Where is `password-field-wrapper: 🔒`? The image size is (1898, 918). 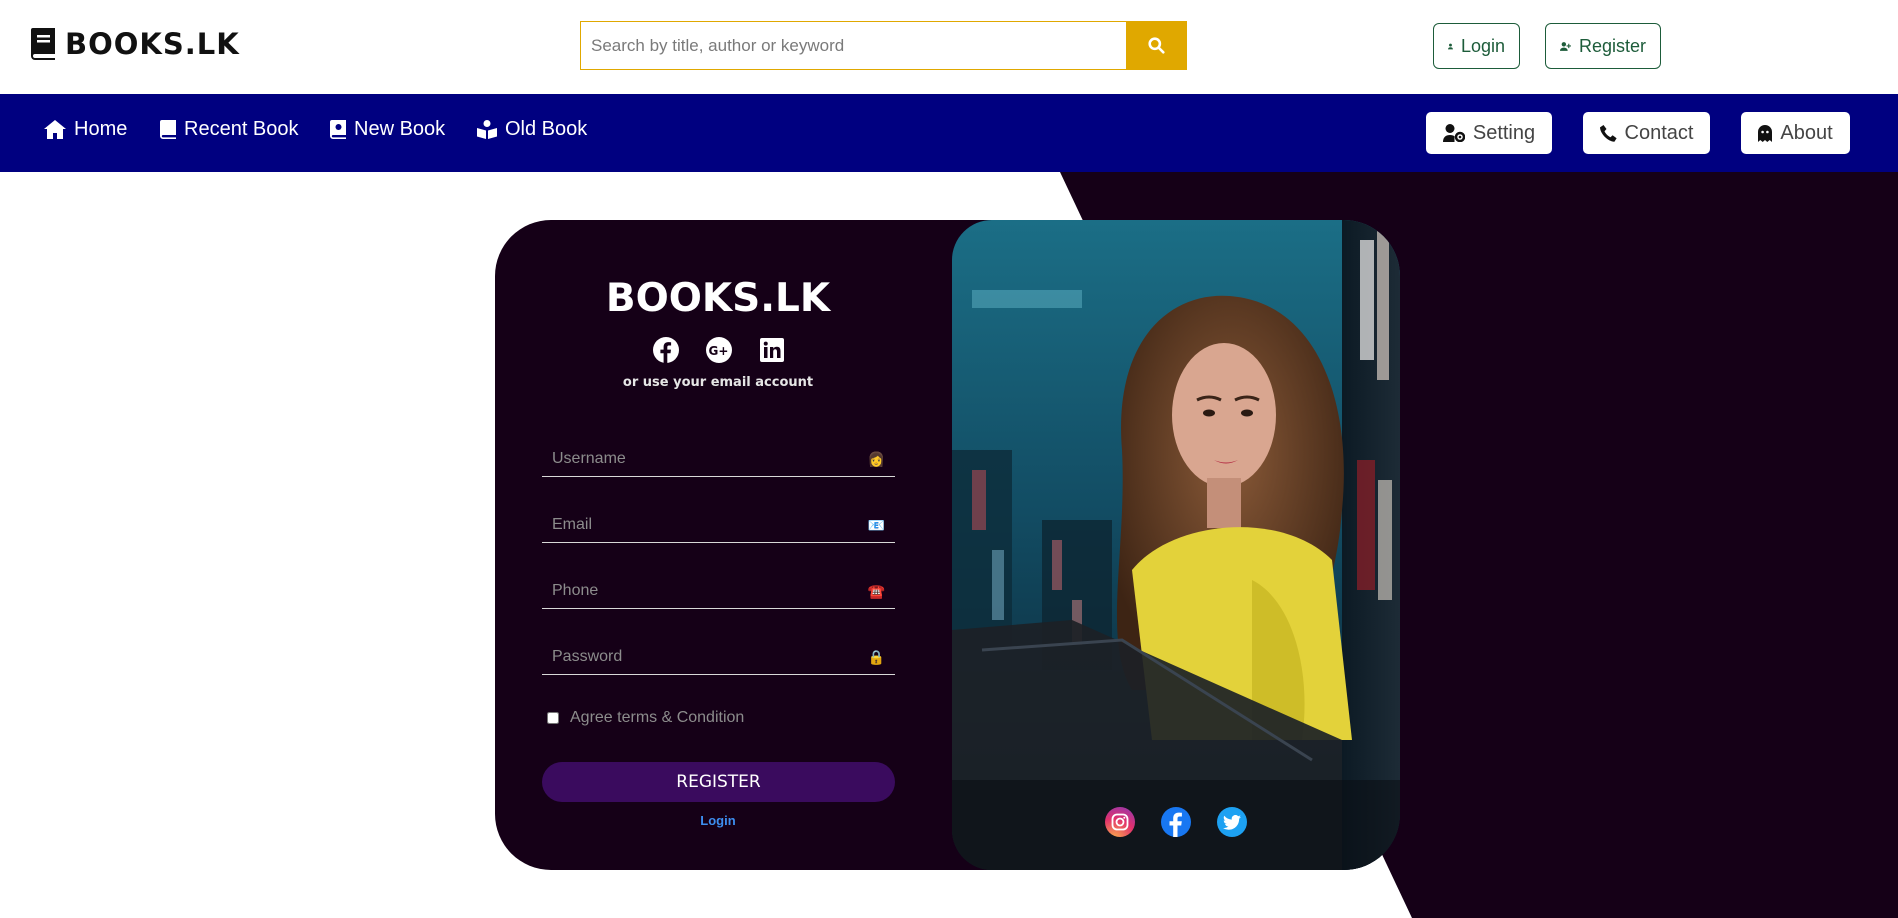 password-field-wrapper: 🔒 is located at coordinates (718, 657).